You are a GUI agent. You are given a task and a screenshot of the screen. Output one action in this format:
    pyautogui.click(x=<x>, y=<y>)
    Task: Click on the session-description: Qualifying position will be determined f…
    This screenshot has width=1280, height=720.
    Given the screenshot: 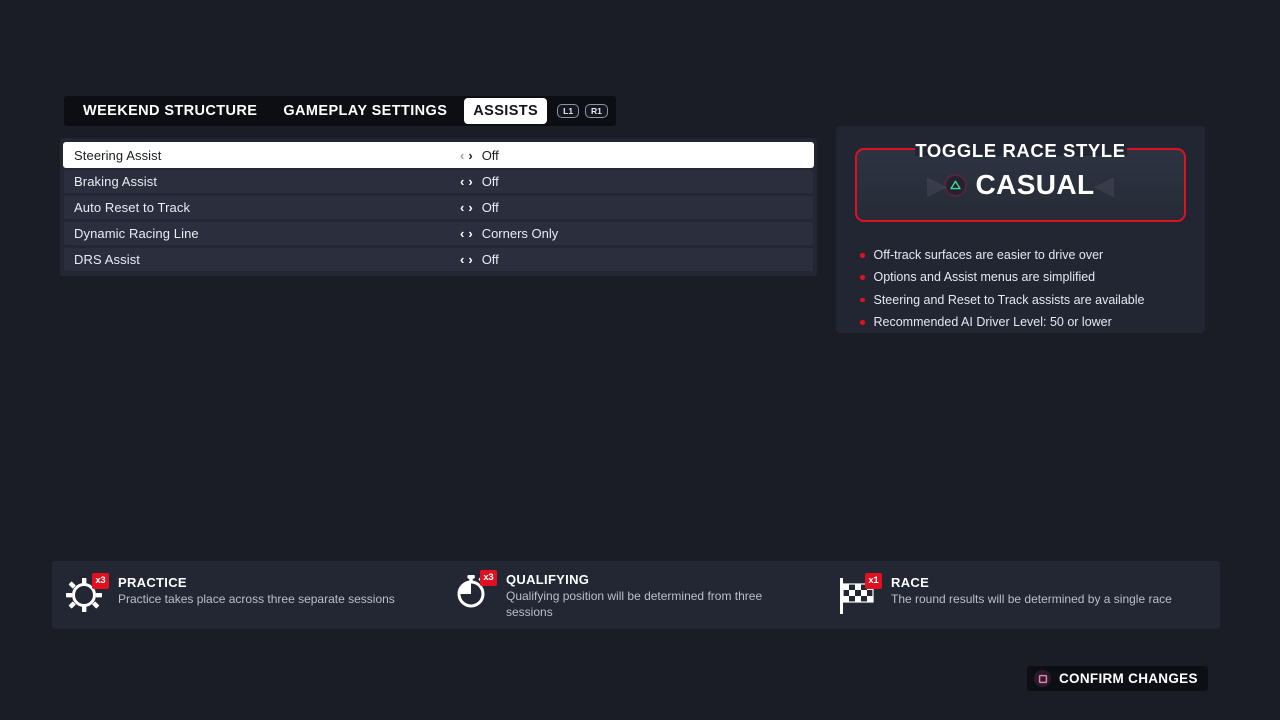 What is the action you would take?
    pyautogui.click(x=634, y=604)
    